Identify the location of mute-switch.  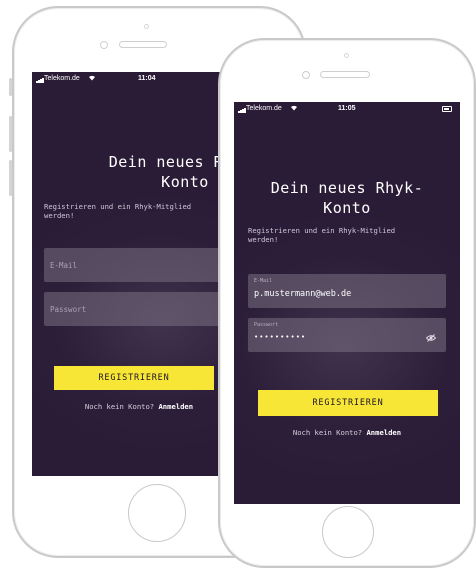
(10, 87).